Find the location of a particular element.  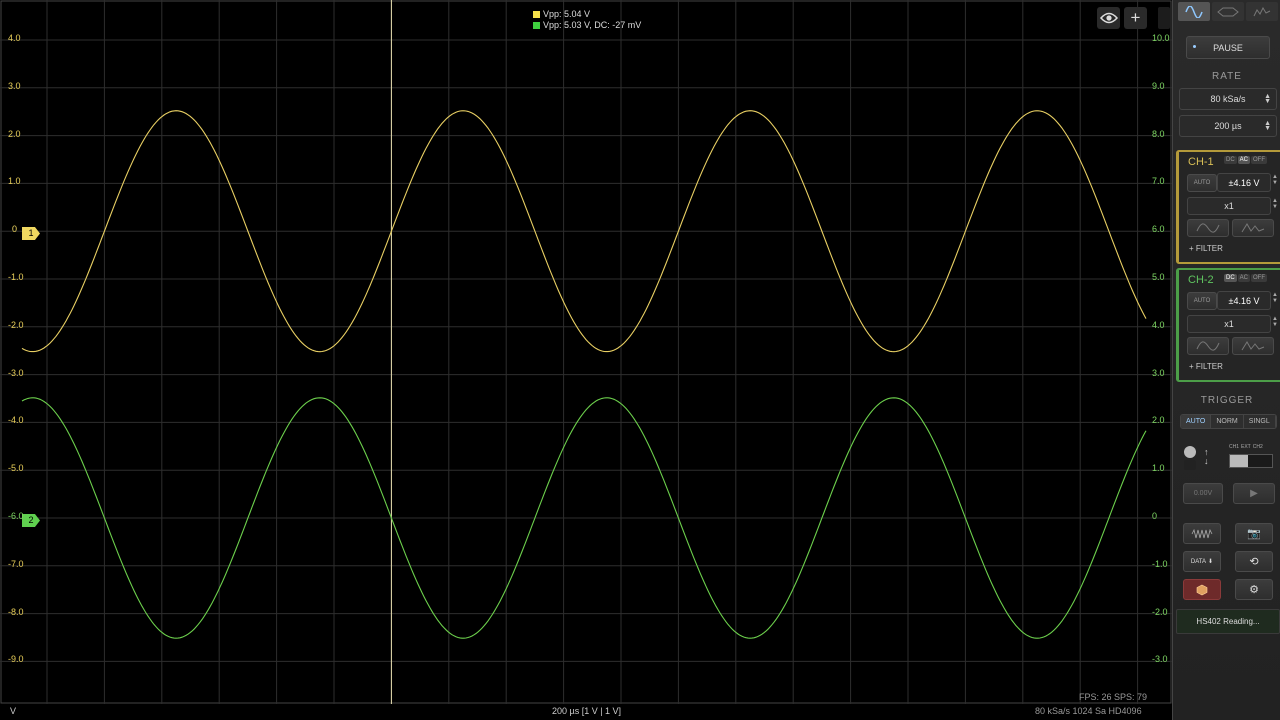

trigger-mode-auto: AUTO is located at coordinates (1196, 421).